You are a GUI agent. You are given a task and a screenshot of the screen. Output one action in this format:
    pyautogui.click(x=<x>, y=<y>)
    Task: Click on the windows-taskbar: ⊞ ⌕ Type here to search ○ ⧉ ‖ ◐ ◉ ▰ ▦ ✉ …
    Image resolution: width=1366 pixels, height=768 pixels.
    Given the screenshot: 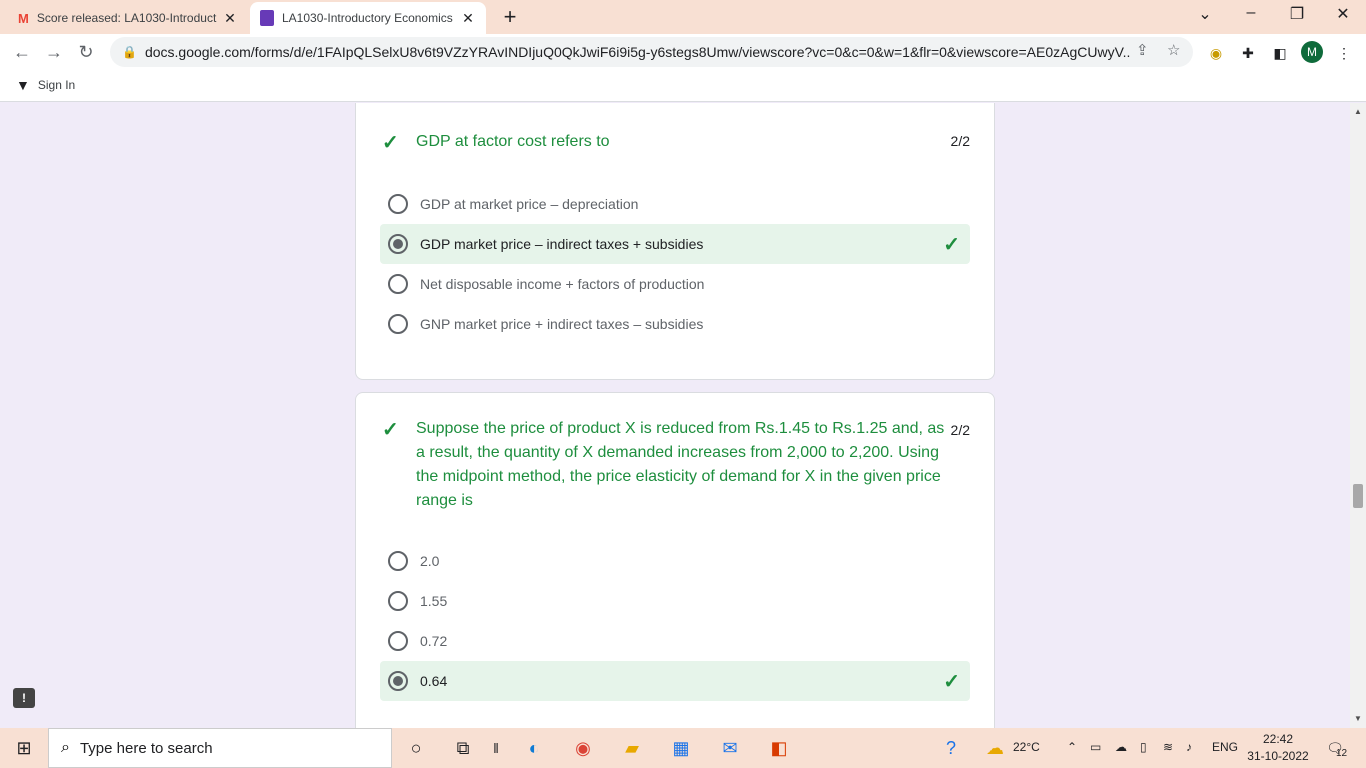 What is the action you would take?
    pyautogui.click(x=683, y=748)
    